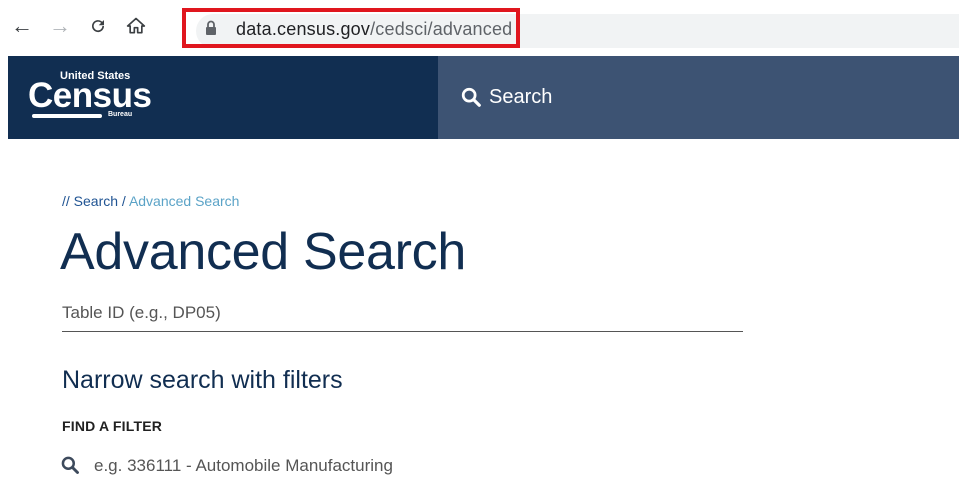 The height and width of the screenshot is (490, 959). Describe the element at coordinates (324, 466) in the screenshot. I see `filter-search-input` at that location.